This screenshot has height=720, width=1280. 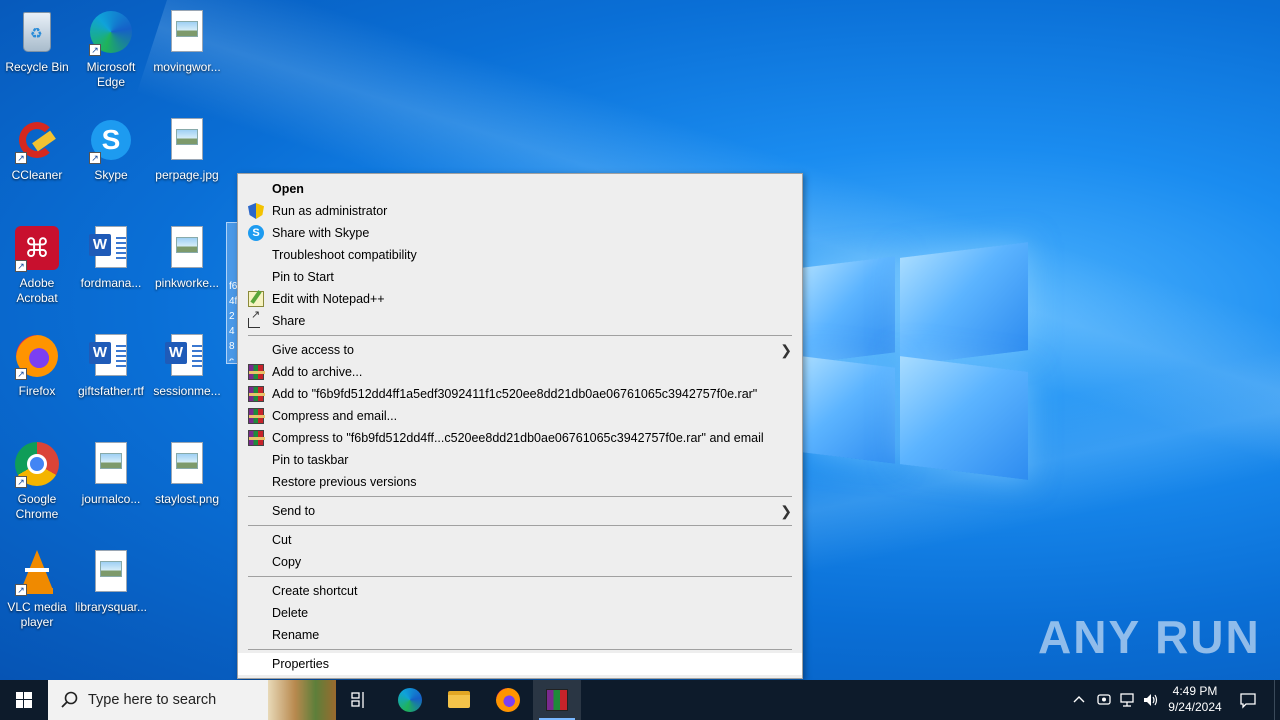 What do you see at coordinates (37, 290) in the screenshot?
I see `desktop-icon-label: Adobe Acrobat` at bounding box center [37, 290].